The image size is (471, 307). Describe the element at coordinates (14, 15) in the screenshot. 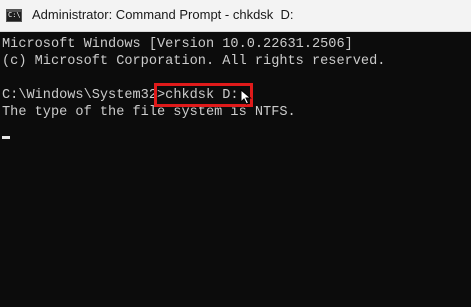

I see `console-icon: C:\` at that location.